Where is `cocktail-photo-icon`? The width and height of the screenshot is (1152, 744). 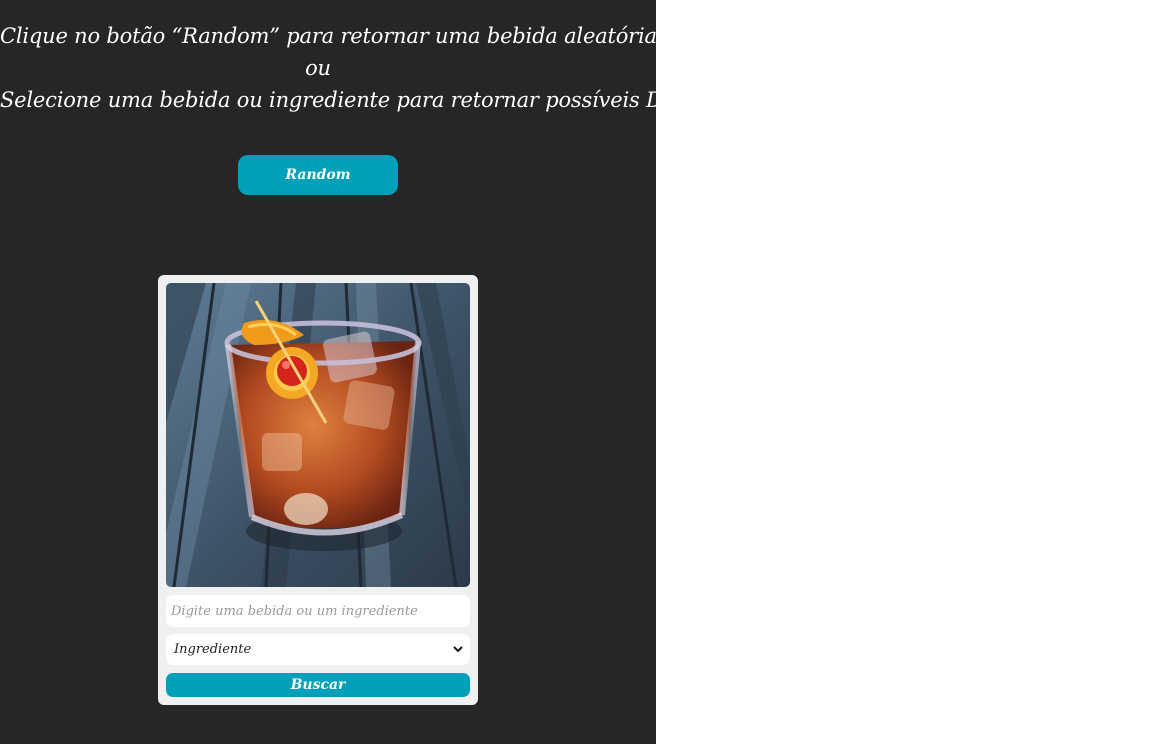
cocktail-photo-icon is located at coordinates (318, 435).